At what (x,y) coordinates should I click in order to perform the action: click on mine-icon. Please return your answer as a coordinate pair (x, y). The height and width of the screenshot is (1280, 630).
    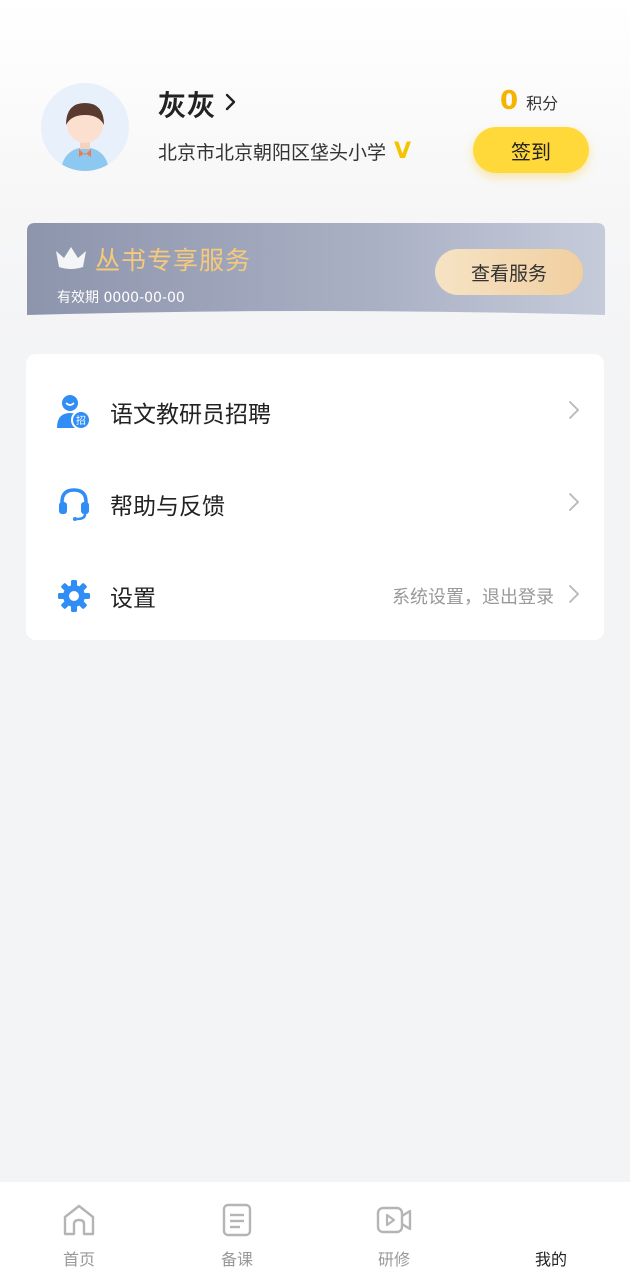
    Looking at the image, I should click on (551, 1220).